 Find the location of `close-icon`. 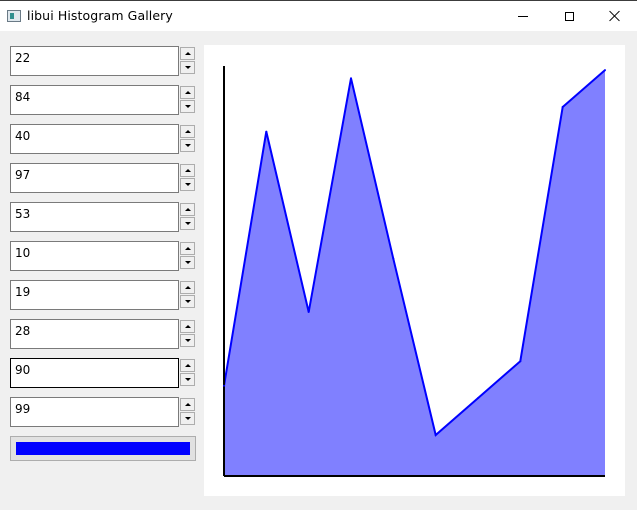

close-icon is located at coordinates (614, 16).